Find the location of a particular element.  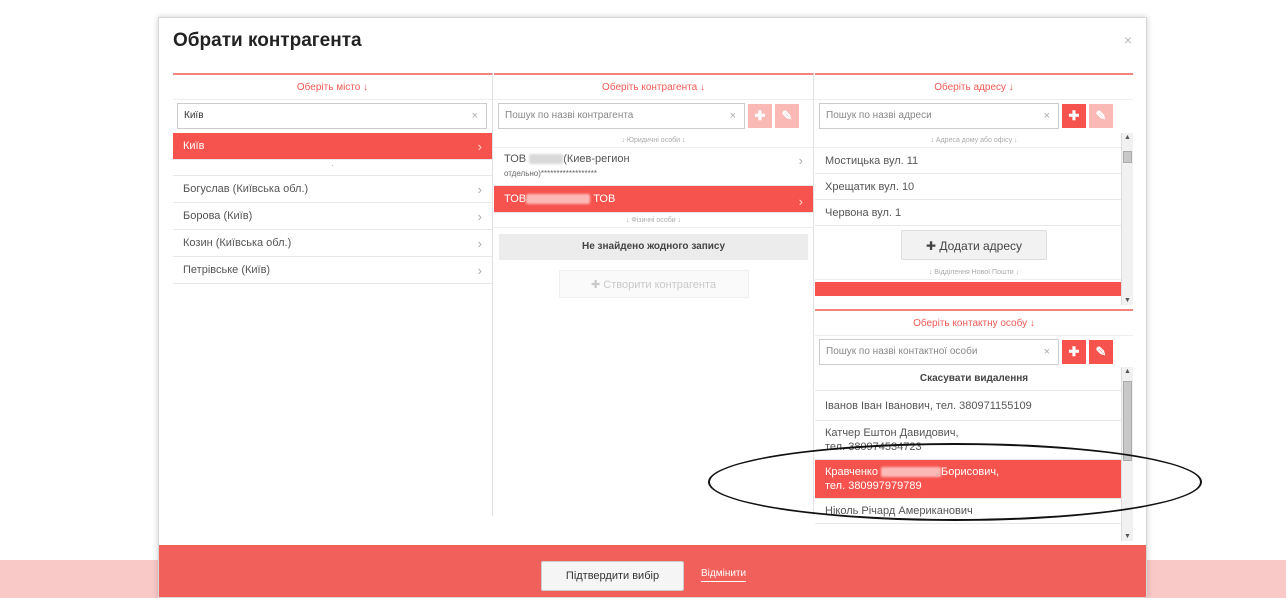

contact-item-selected: Кравченко Борисович, тел. 380997979789 is located at coordinates (974, 479).